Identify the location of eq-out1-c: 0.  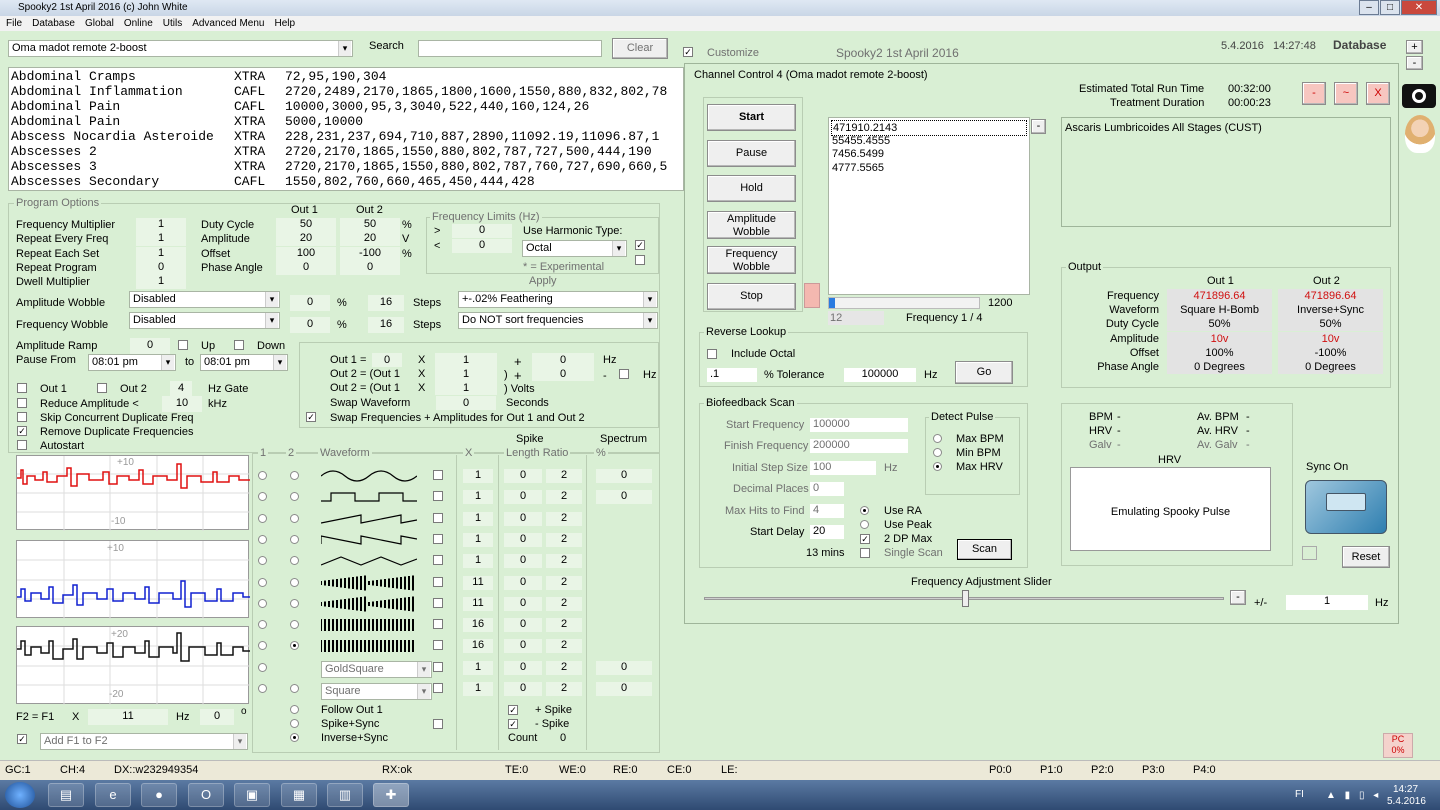
(563, 360).